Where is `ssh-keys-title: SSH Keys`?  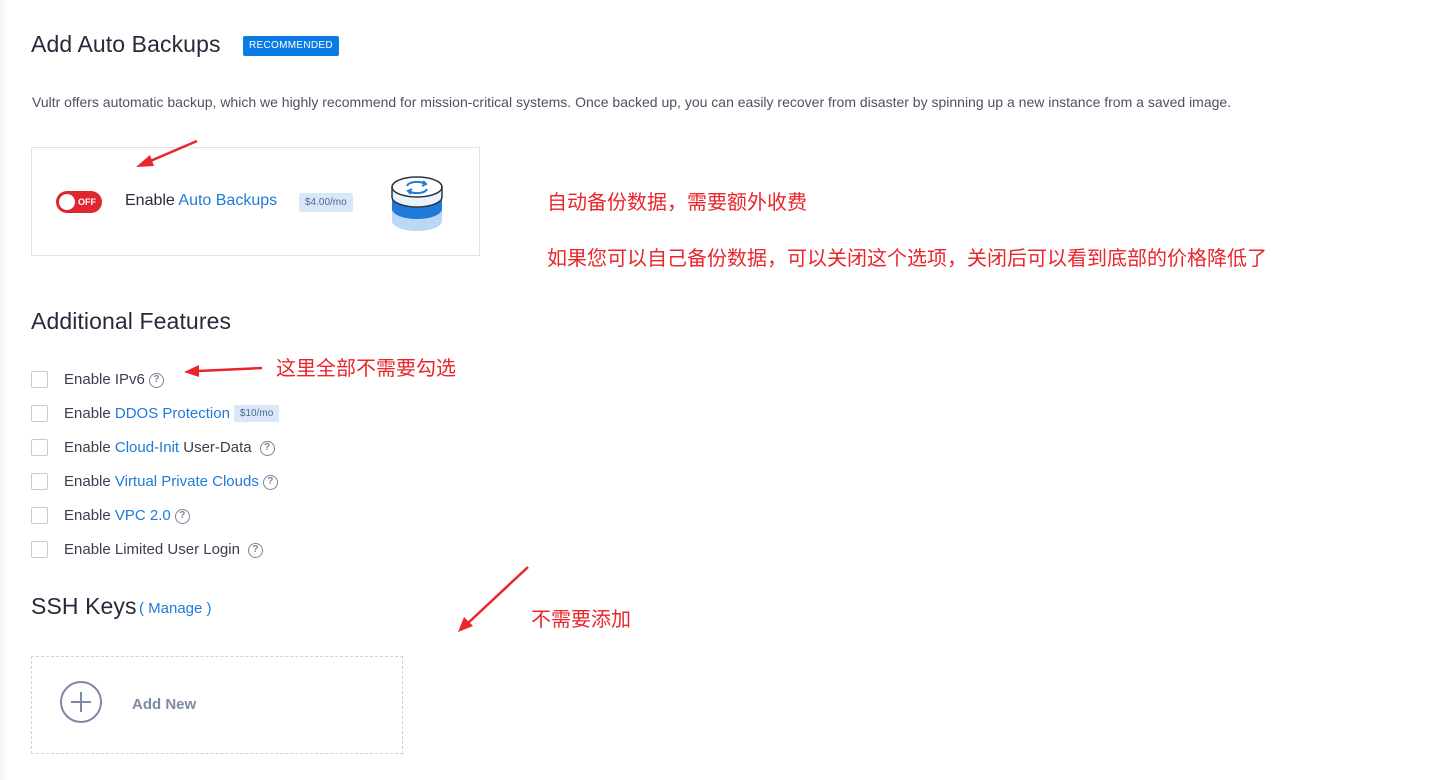
ssh-keys-title: SSH Keys is located at coordinates (84, 606).